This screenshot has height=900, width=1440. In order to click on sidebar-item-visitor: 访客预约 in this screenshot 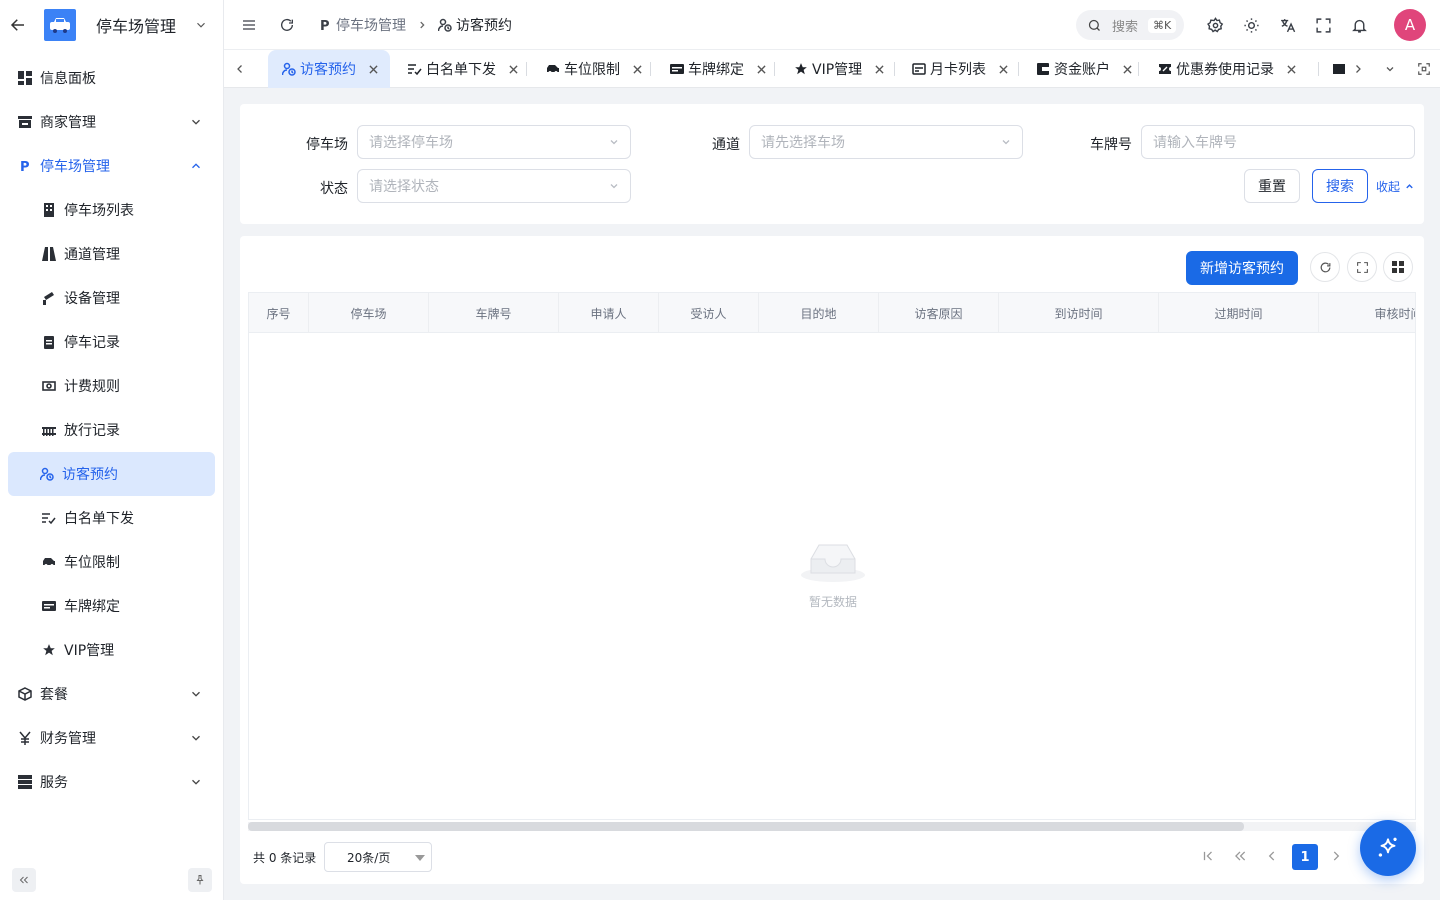, I will do `click(111, 474)`.